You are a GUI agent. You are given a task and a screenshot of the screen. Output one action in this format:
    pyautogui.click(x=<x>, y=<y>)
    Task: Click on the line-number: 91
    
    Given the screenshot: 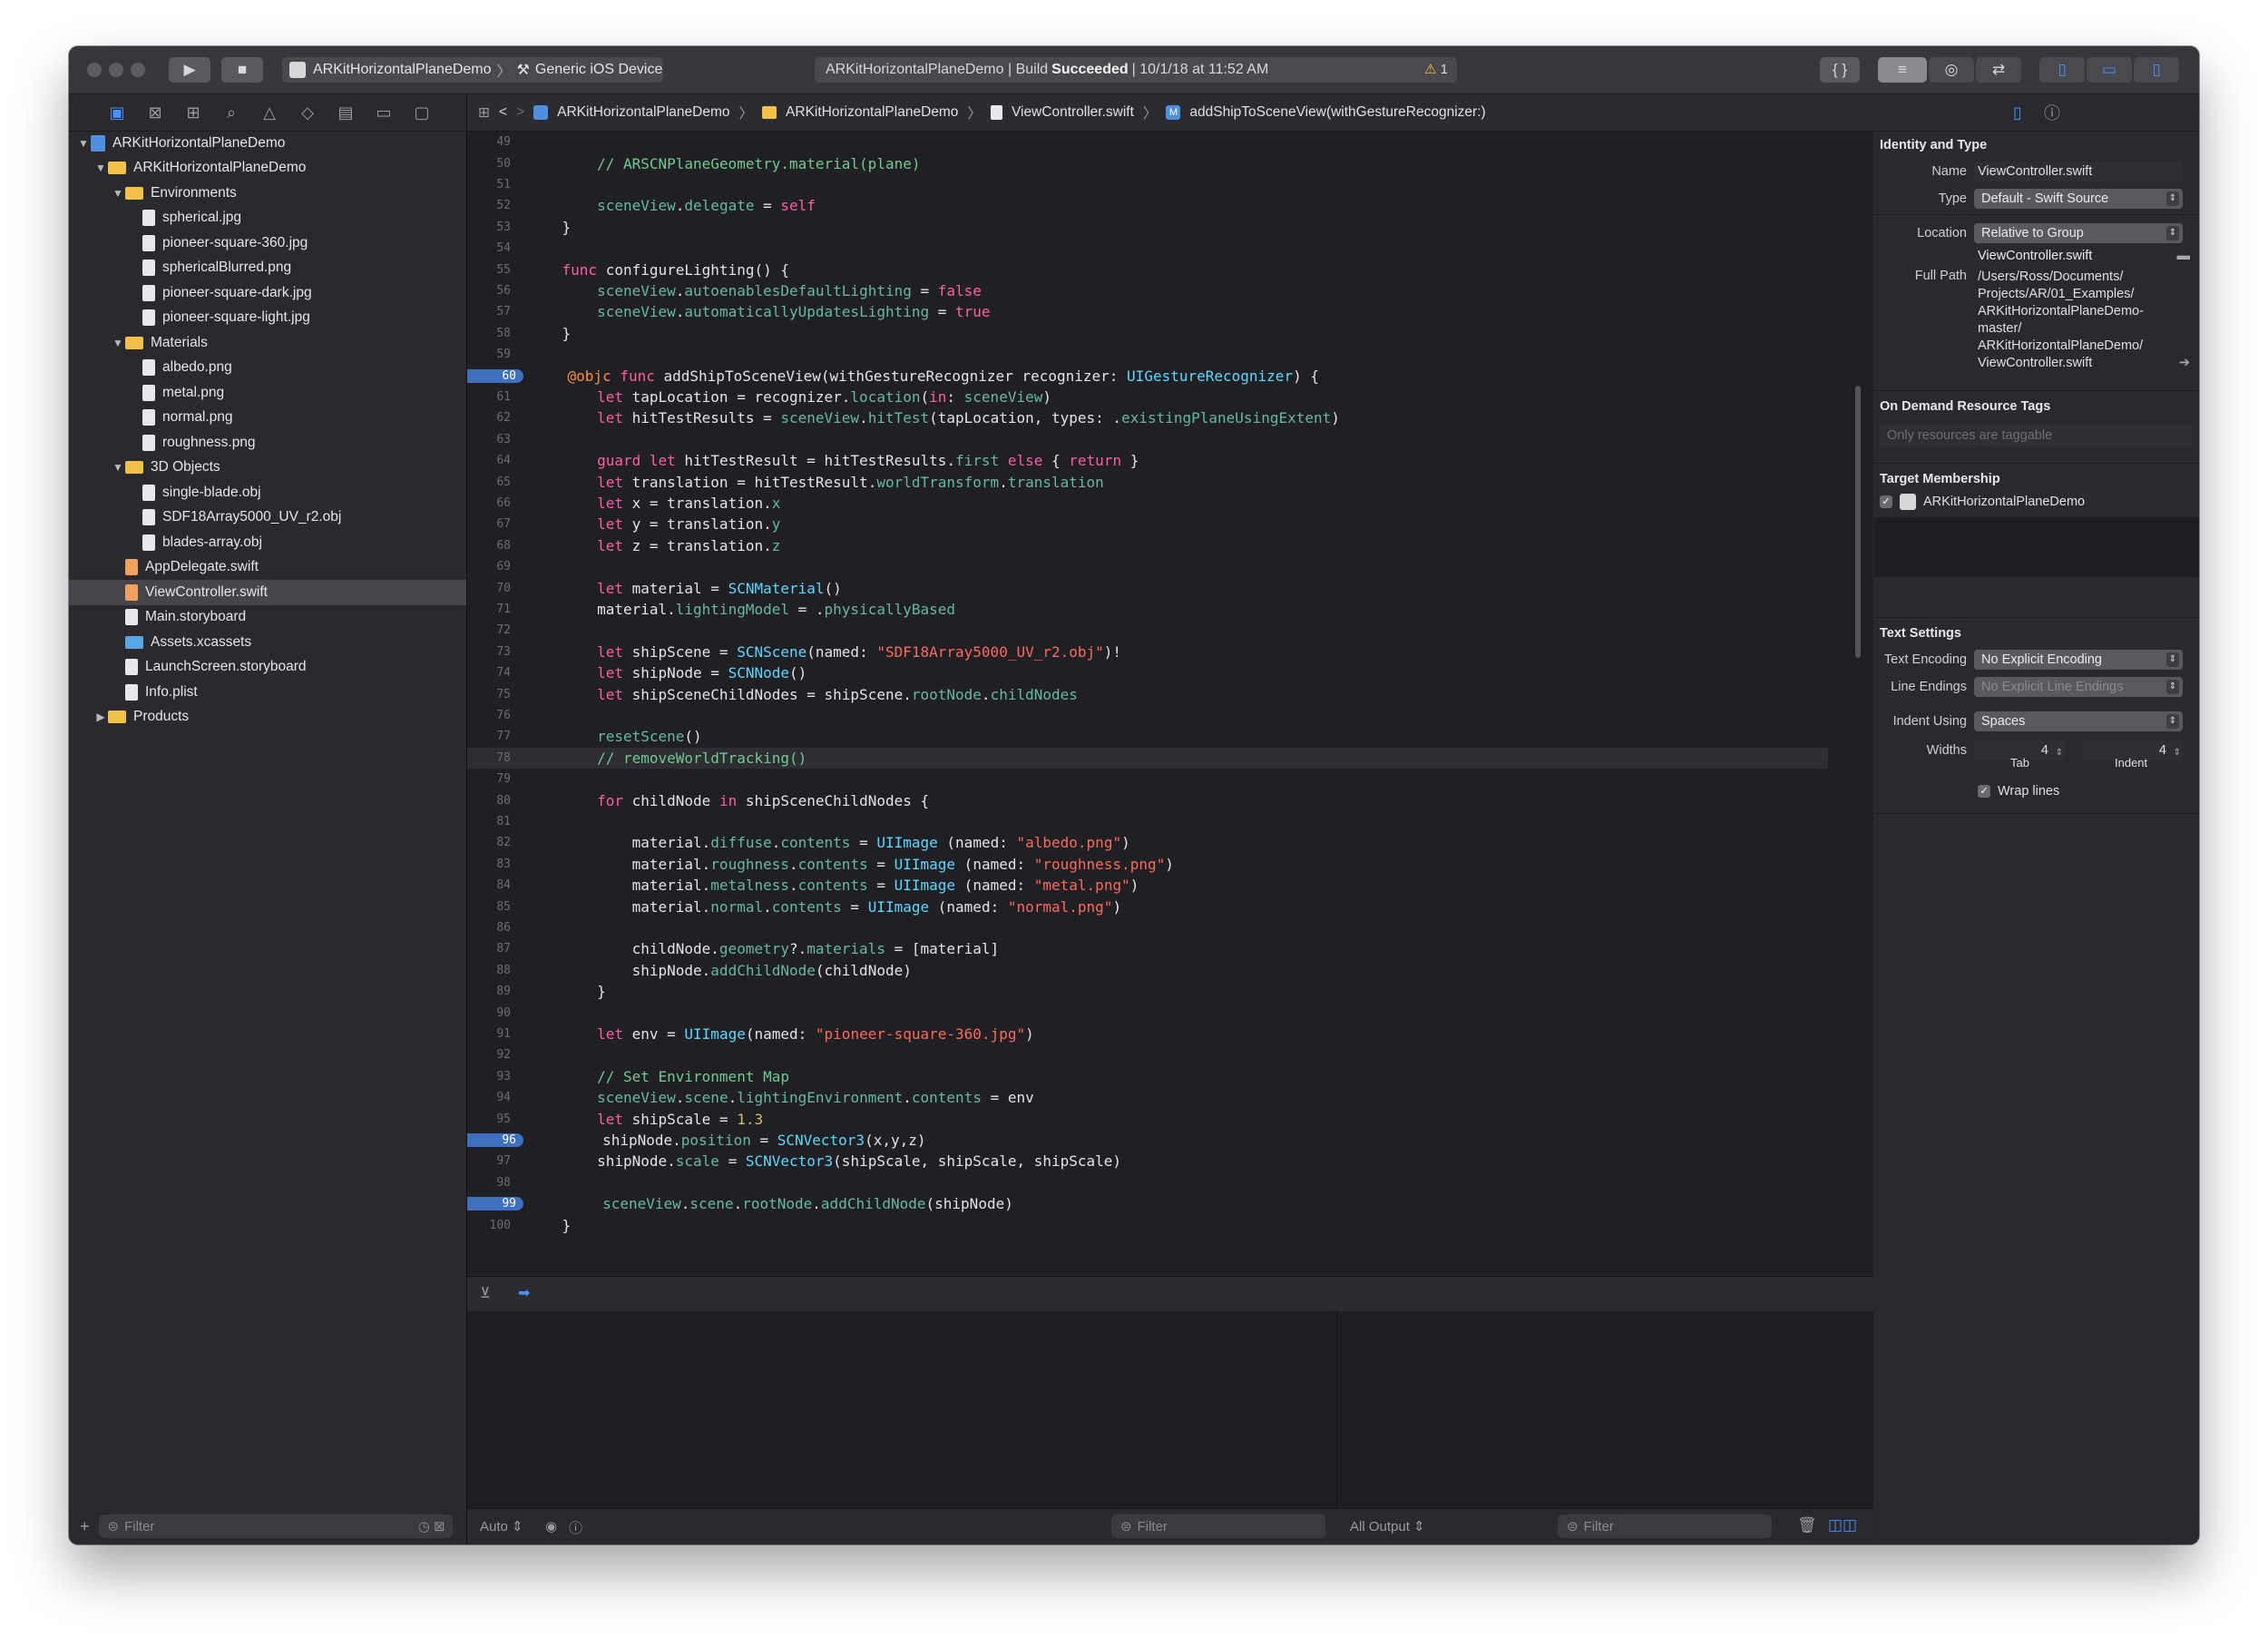 What is the action you would take?
    pyautogui.click(x=493, y=1034)
    